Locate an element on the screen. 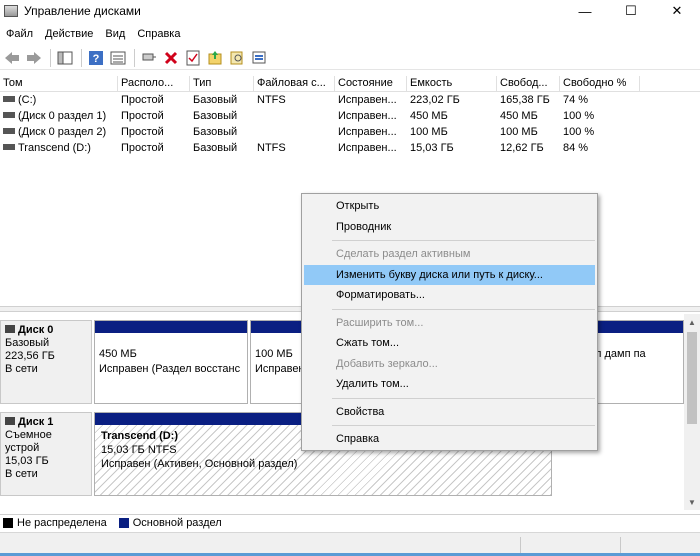 The height and width of the screenshot is (556, 700). partition-block: 100 МБ Исправен is located at coordinates (276, 362).